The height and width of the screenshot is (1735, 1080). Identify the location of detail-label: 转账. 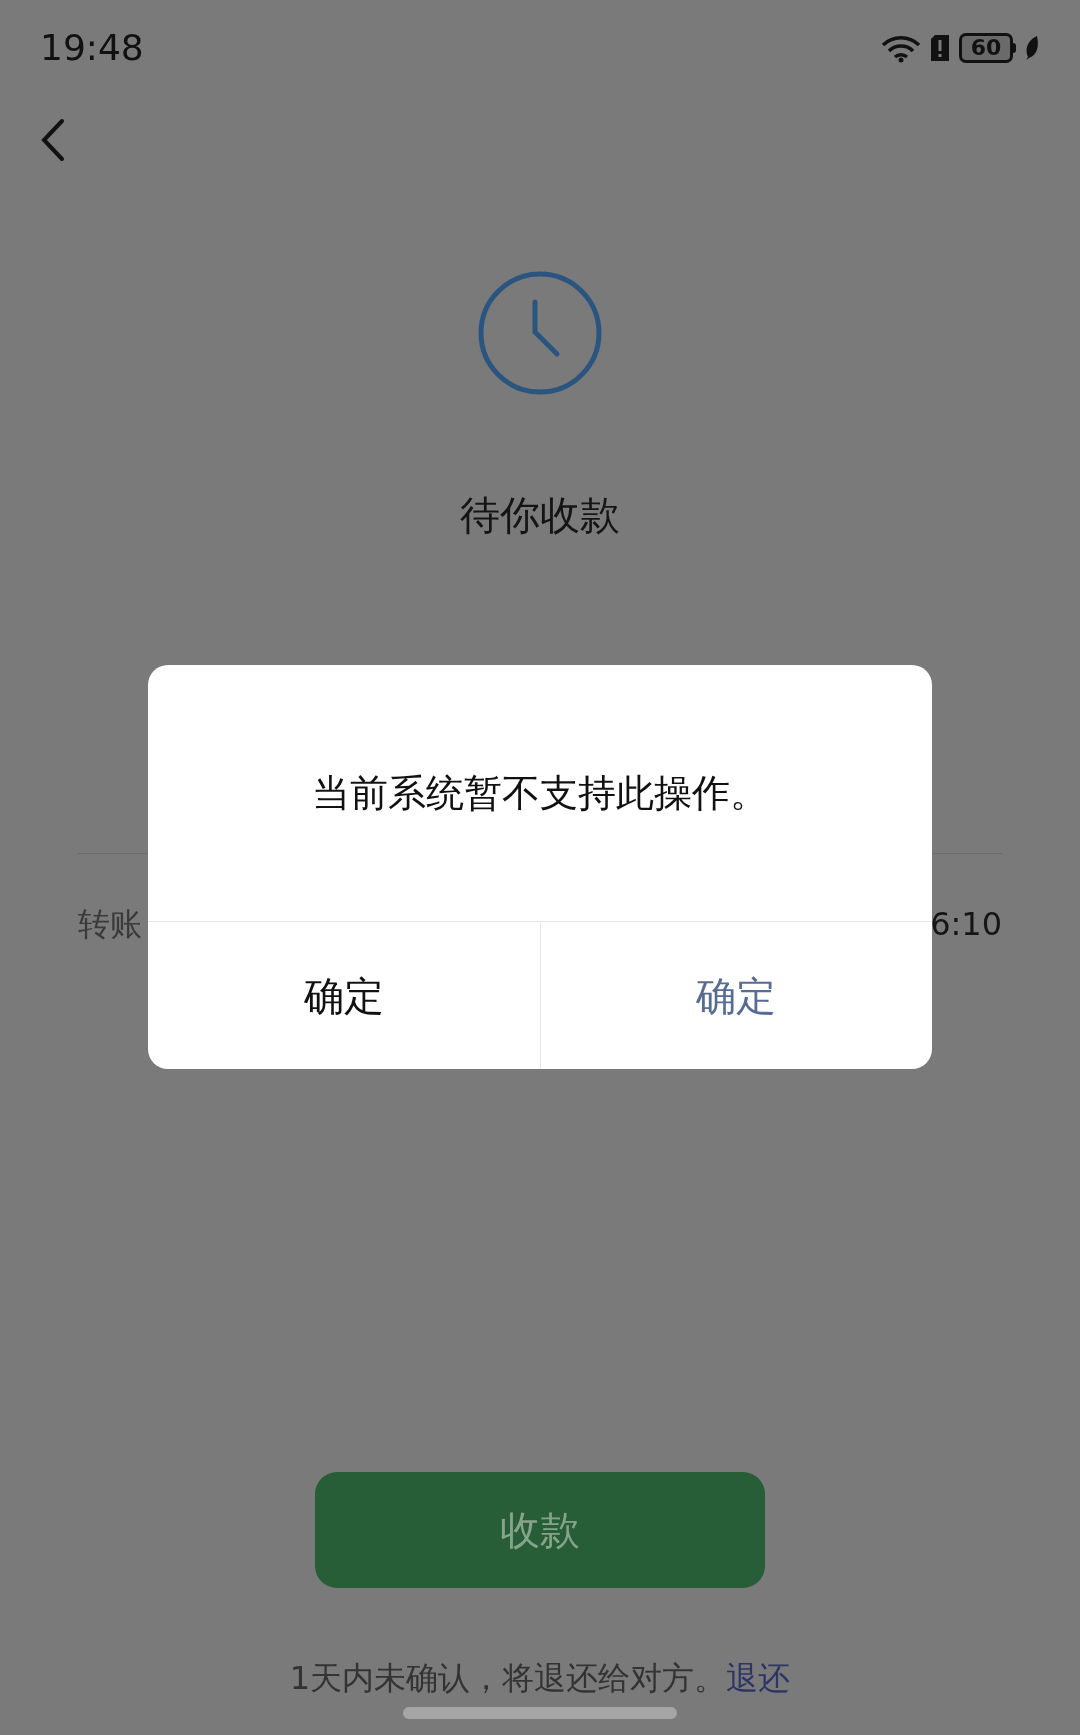
(110, 924).